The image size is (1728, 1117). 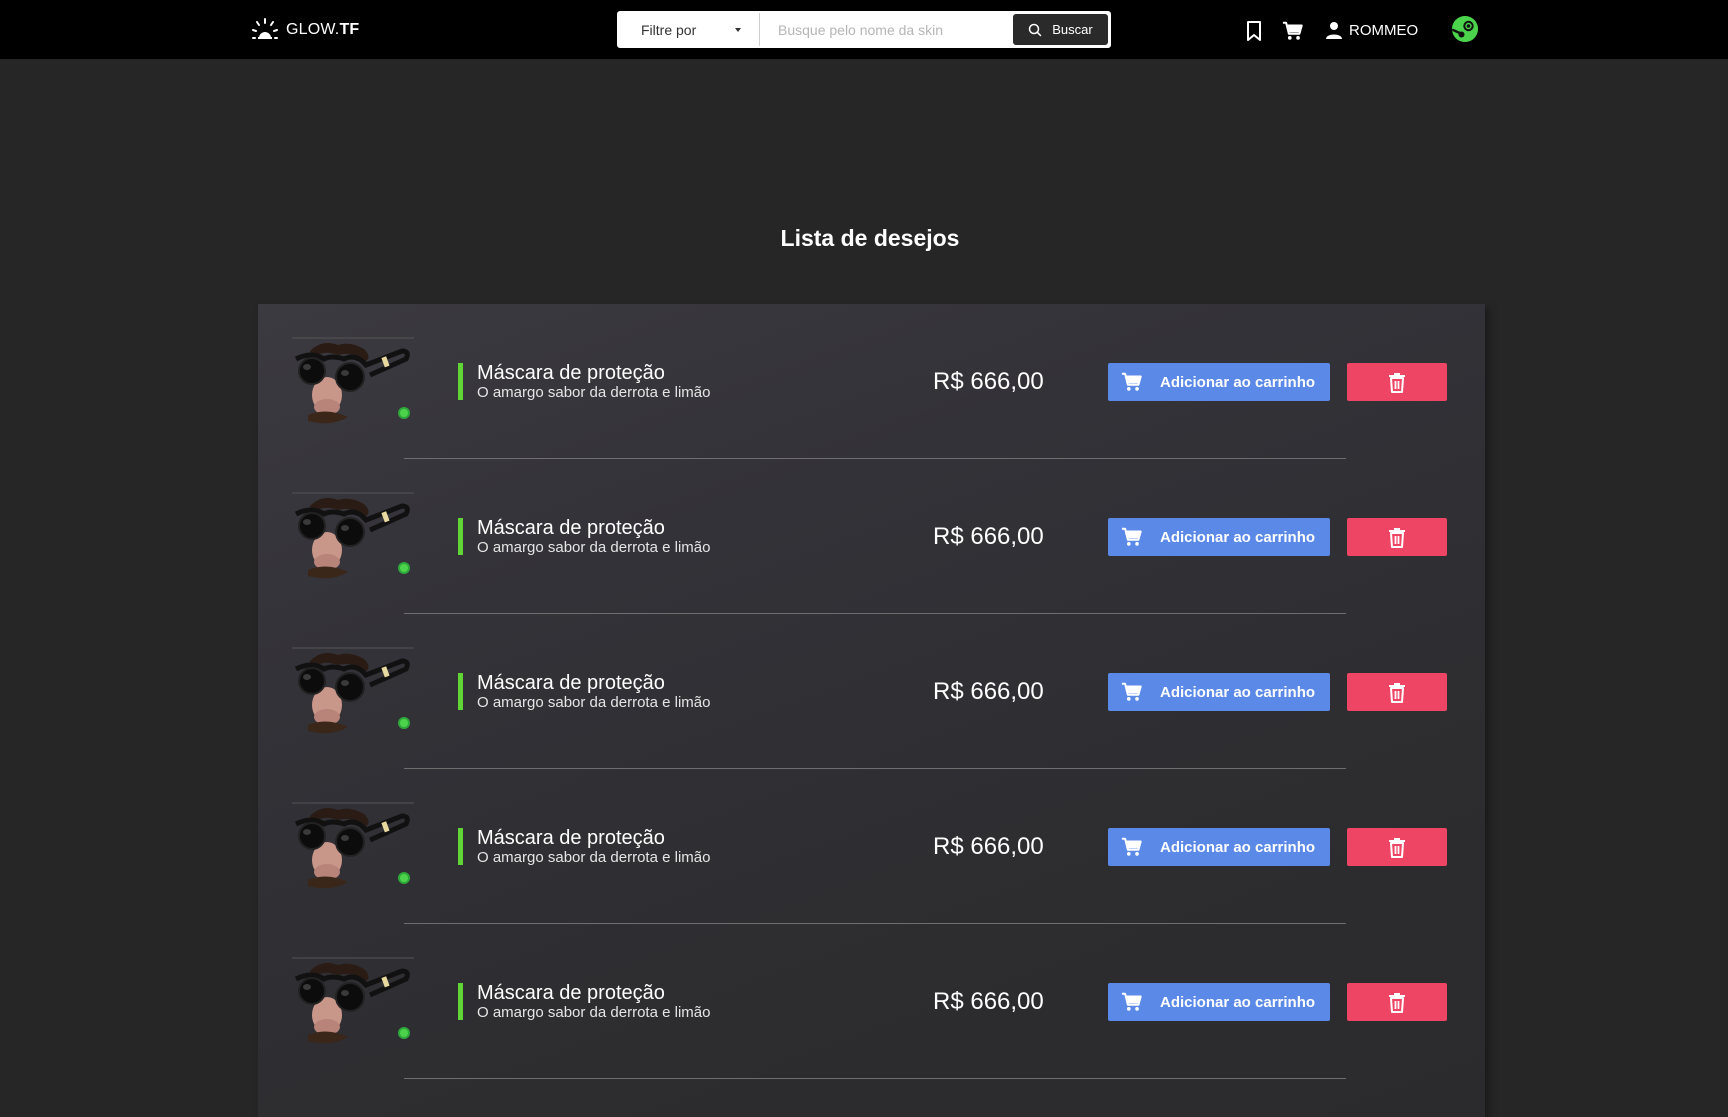 I want to click on filter-label: Filtre por, so click(x=669, y=29).